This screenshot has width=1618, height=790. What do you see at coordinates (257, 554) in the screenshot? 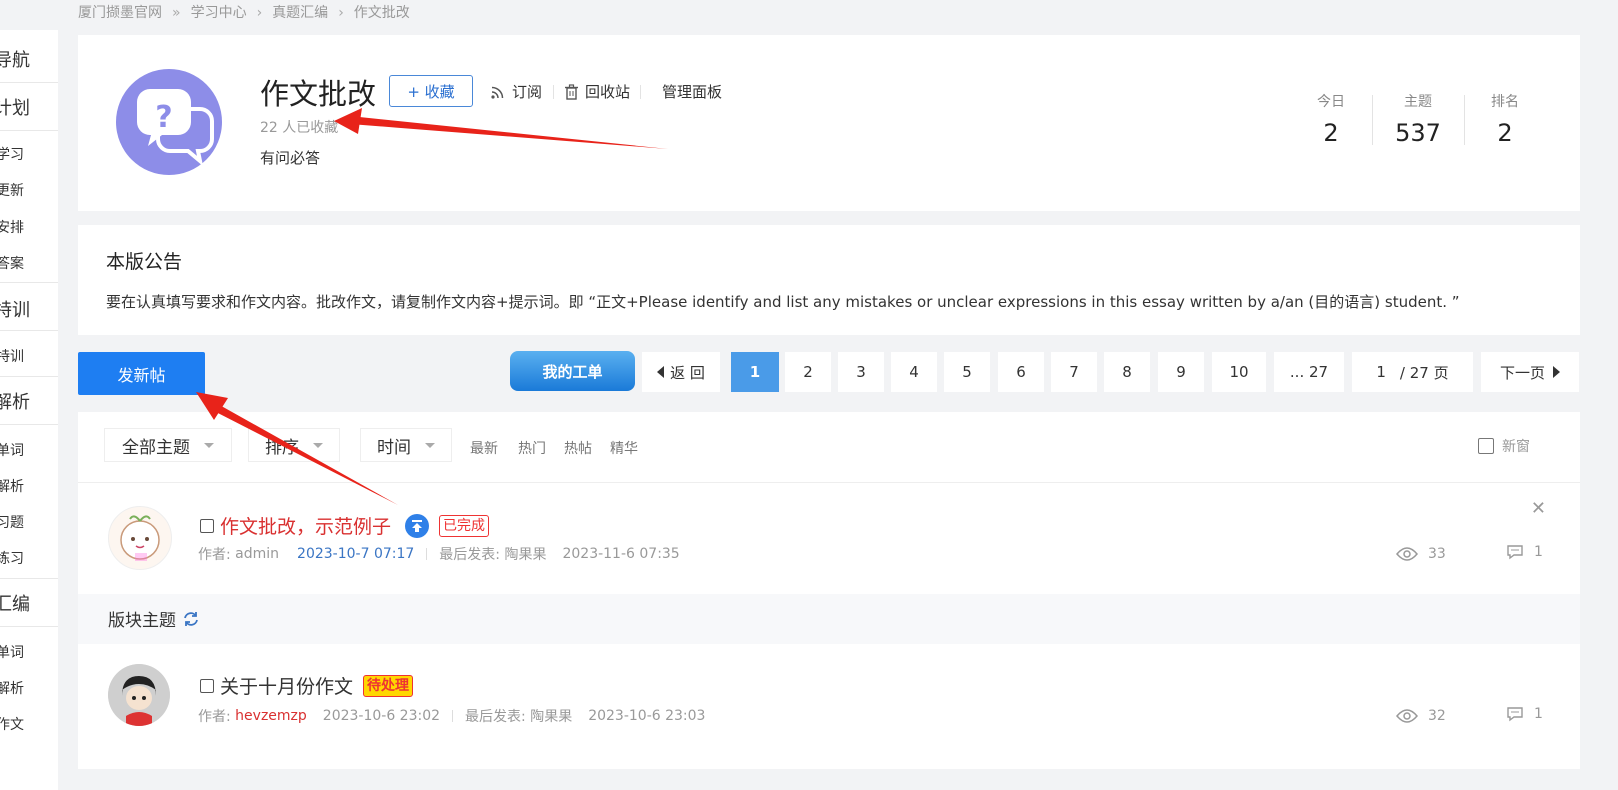
I see `author-link: admin` at bounding box center [257, 554].